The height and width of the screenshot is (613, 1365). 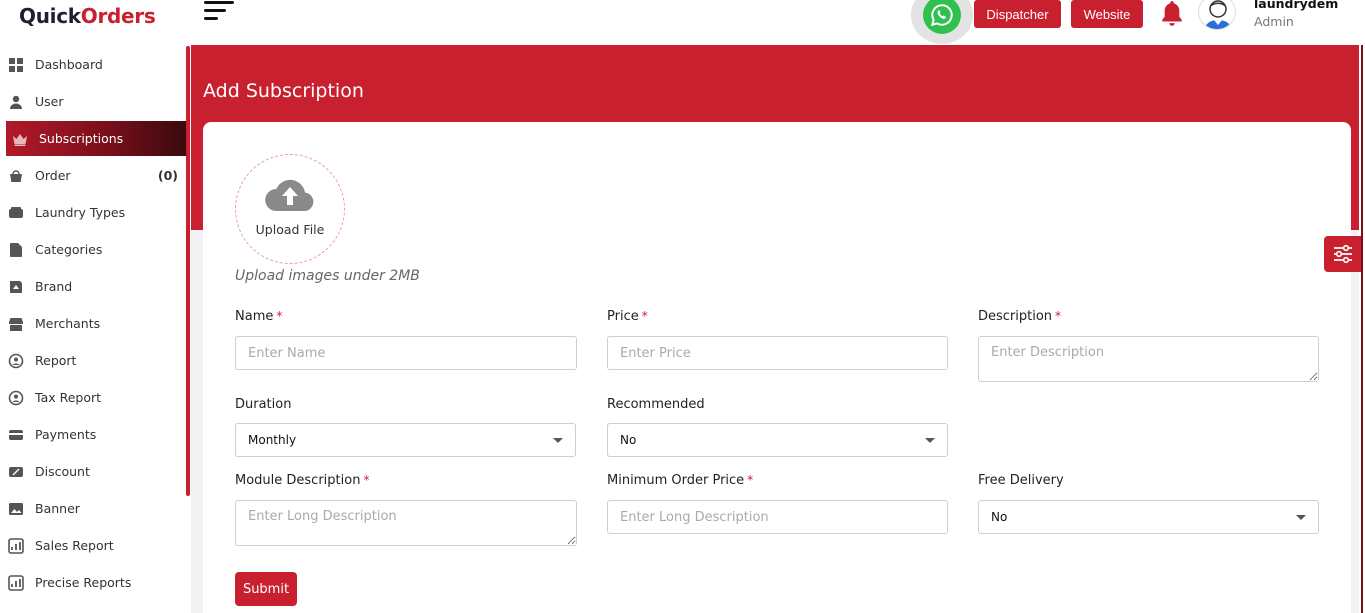 I want to click on settings-sliders-button, so click(x=1342, y=254).